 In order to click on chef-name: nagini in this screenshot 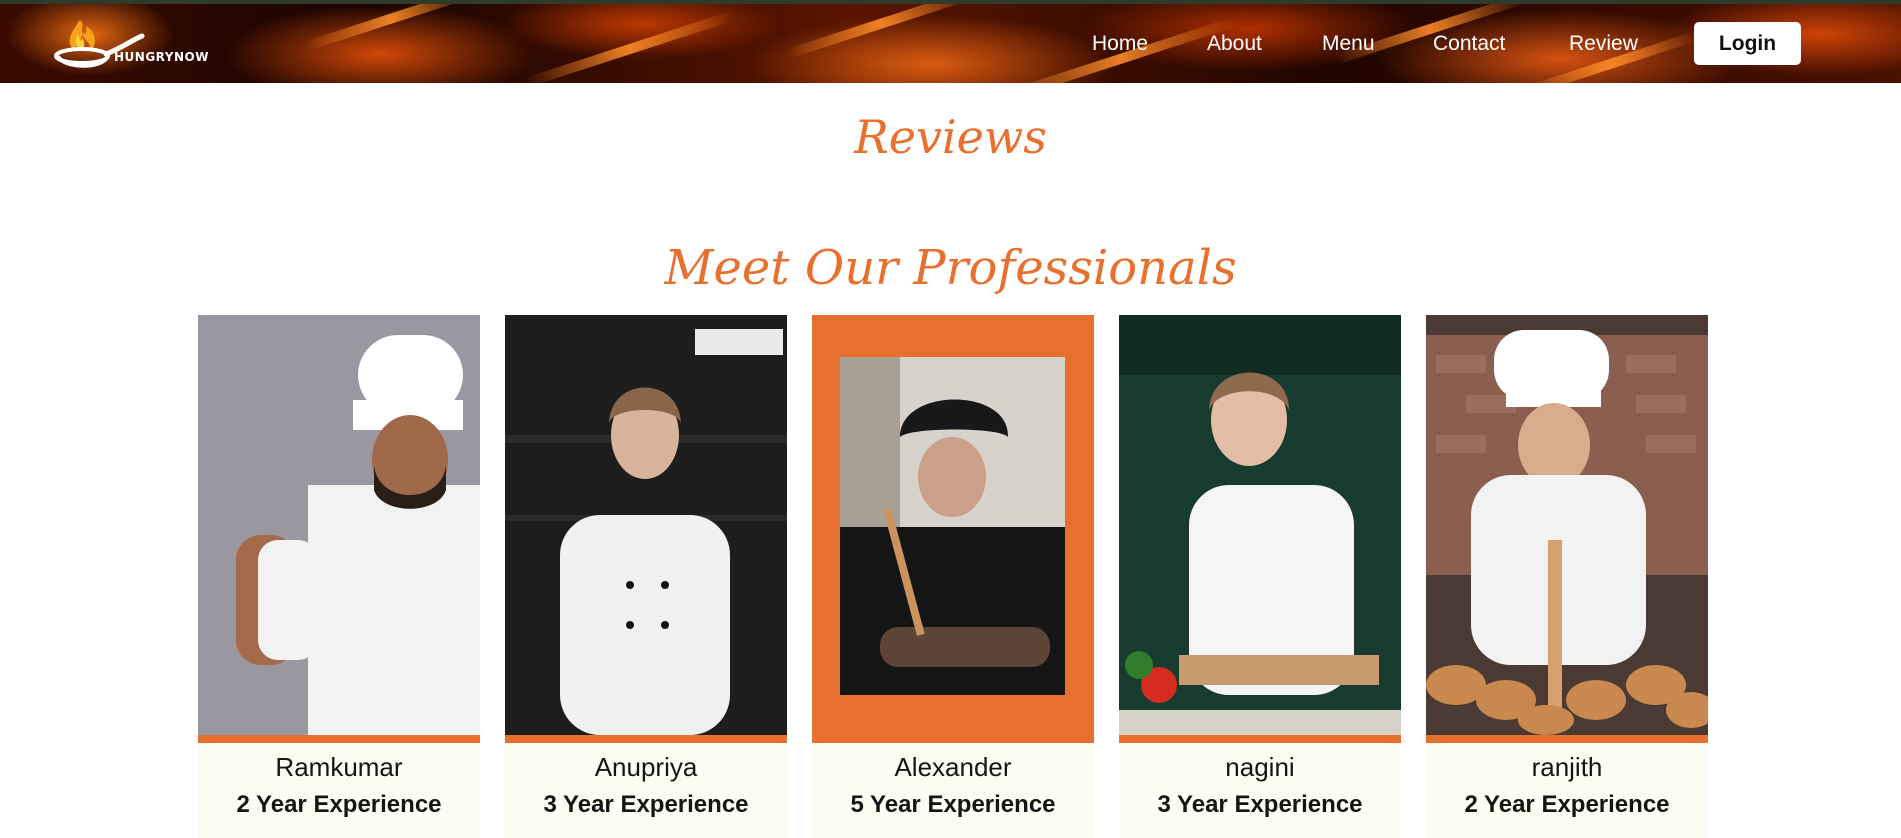, I will do `click(1260, 767)`.